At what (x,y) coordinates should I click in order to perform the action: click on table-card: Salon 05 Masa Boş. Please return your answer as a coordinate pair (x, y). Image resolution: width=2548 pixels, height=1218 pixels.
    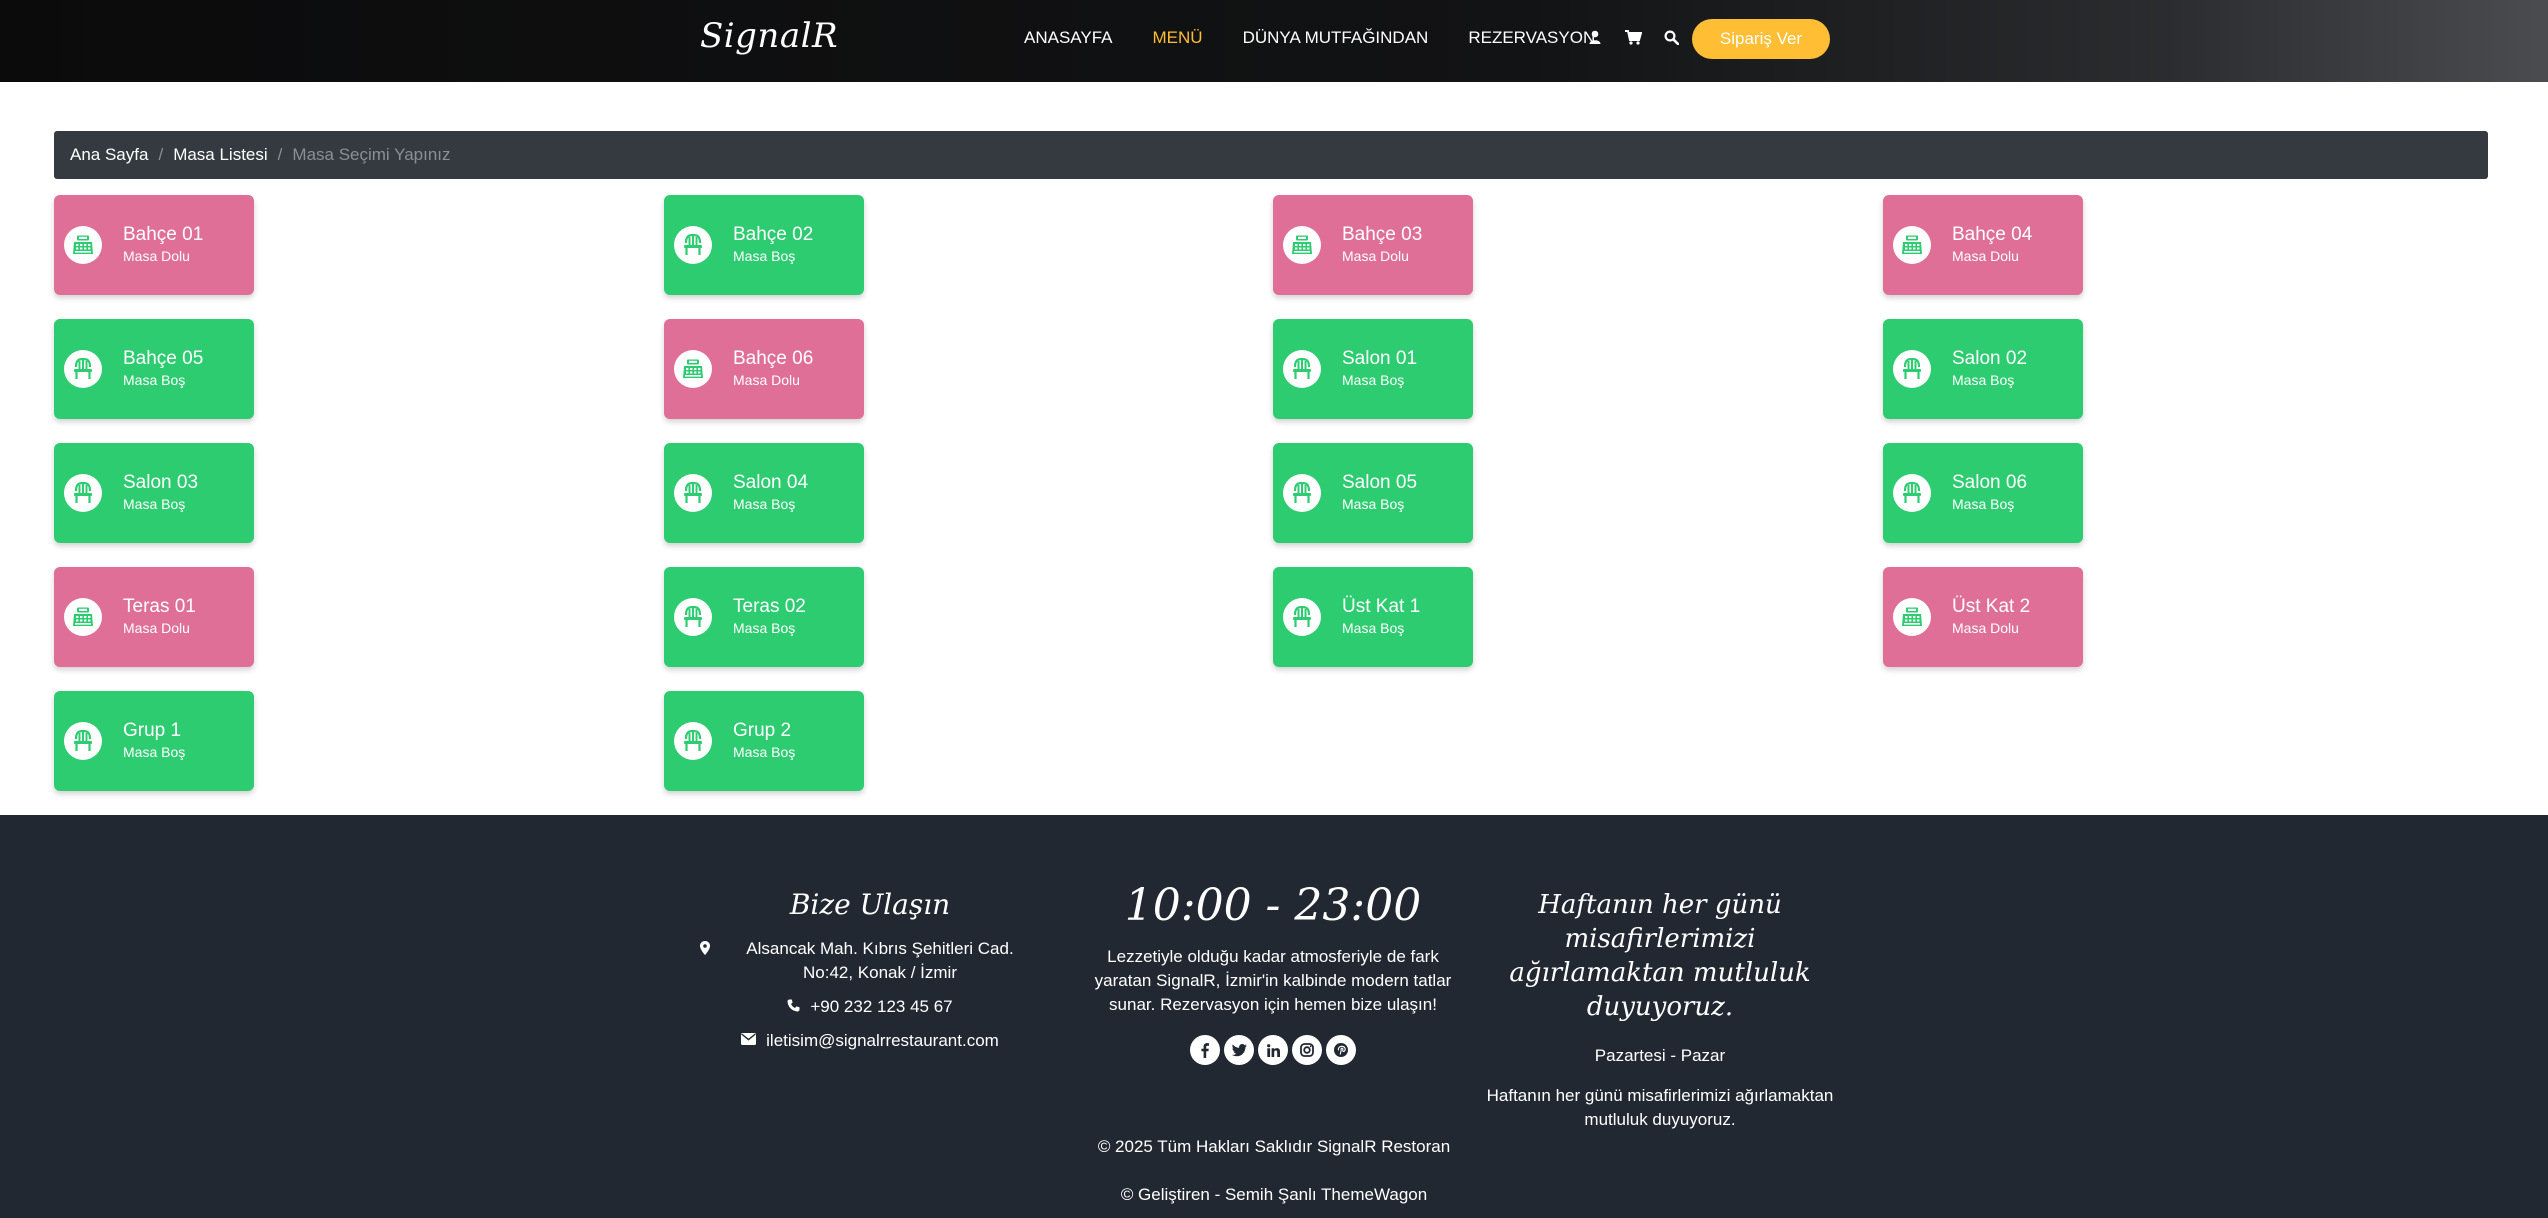
    Looking at the image, I should click on (1373, 493).